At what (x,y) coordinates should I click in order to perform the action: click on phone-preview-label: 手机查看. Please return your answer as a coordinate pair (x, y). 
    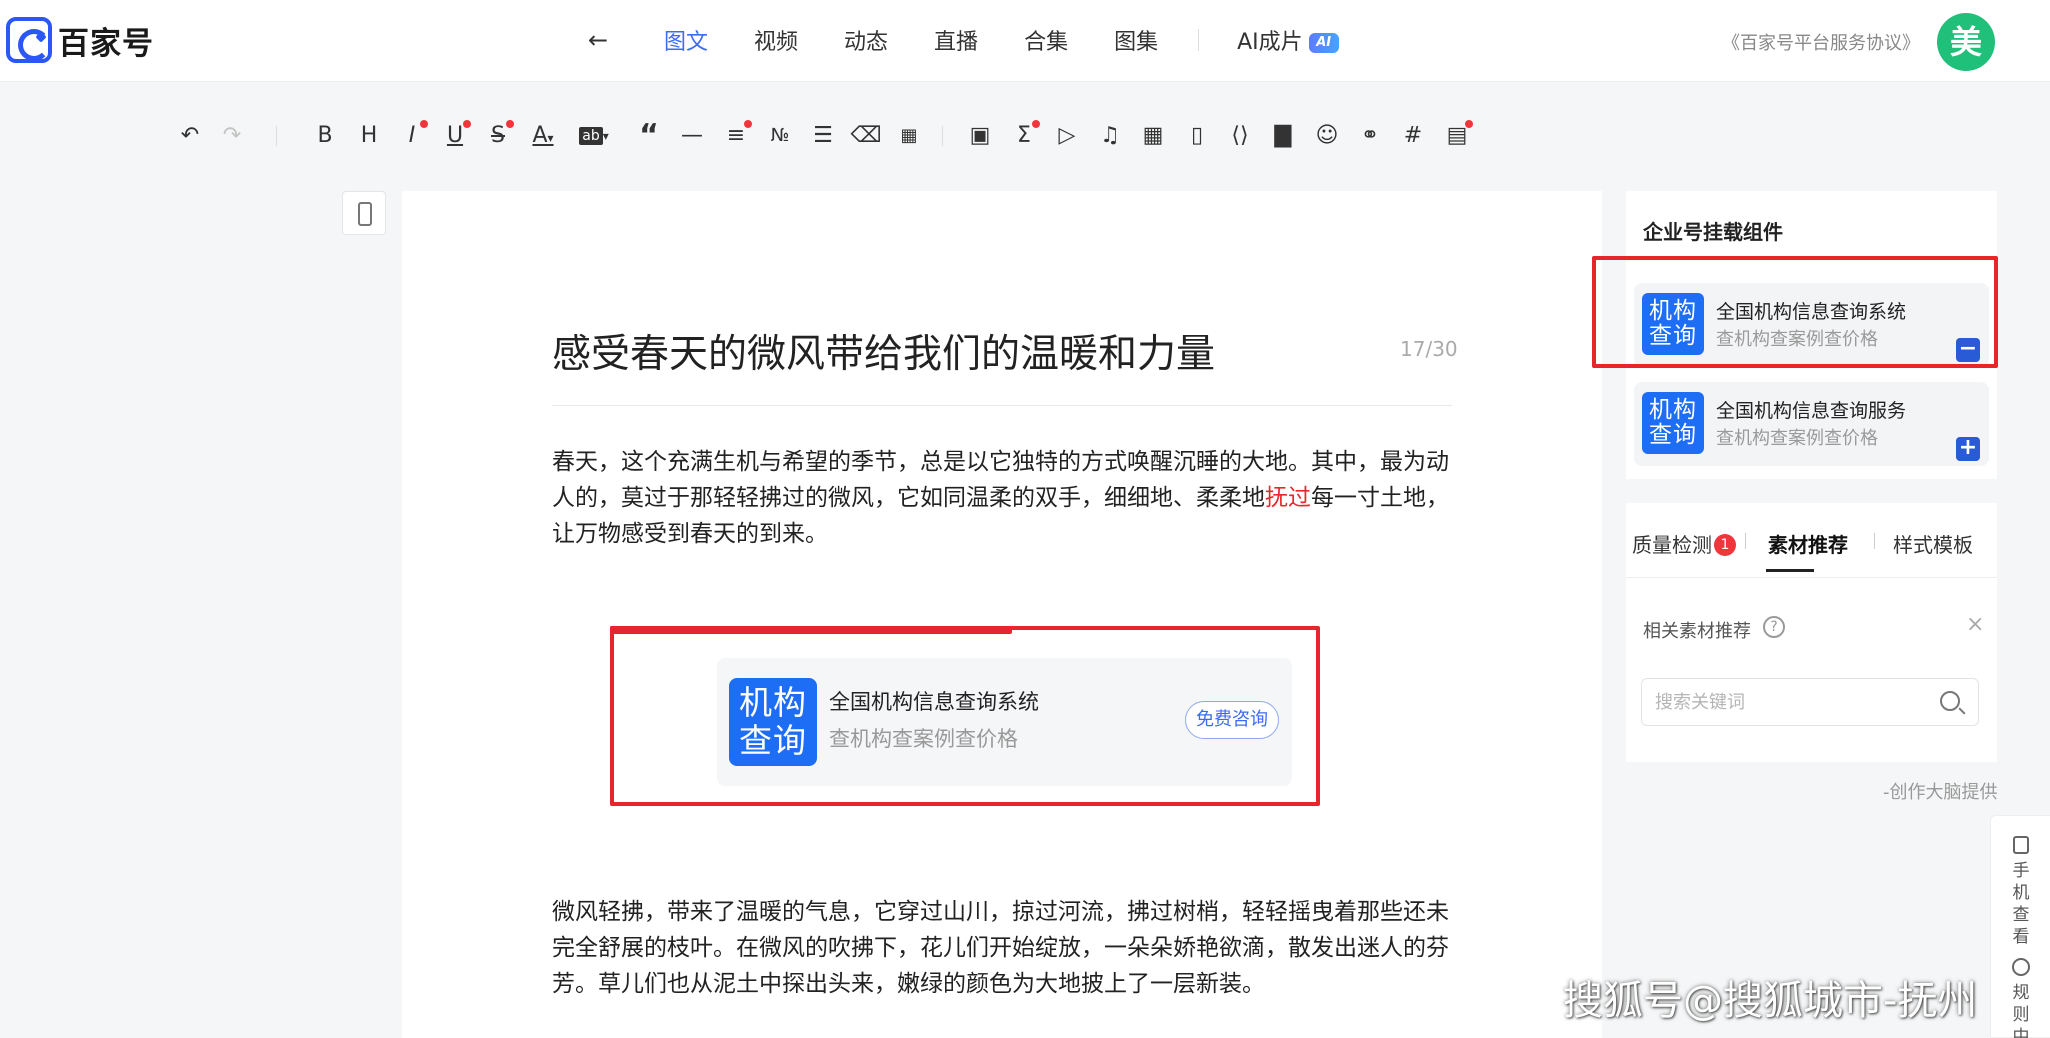
    Looking at the image, I should click on (2021, 904).